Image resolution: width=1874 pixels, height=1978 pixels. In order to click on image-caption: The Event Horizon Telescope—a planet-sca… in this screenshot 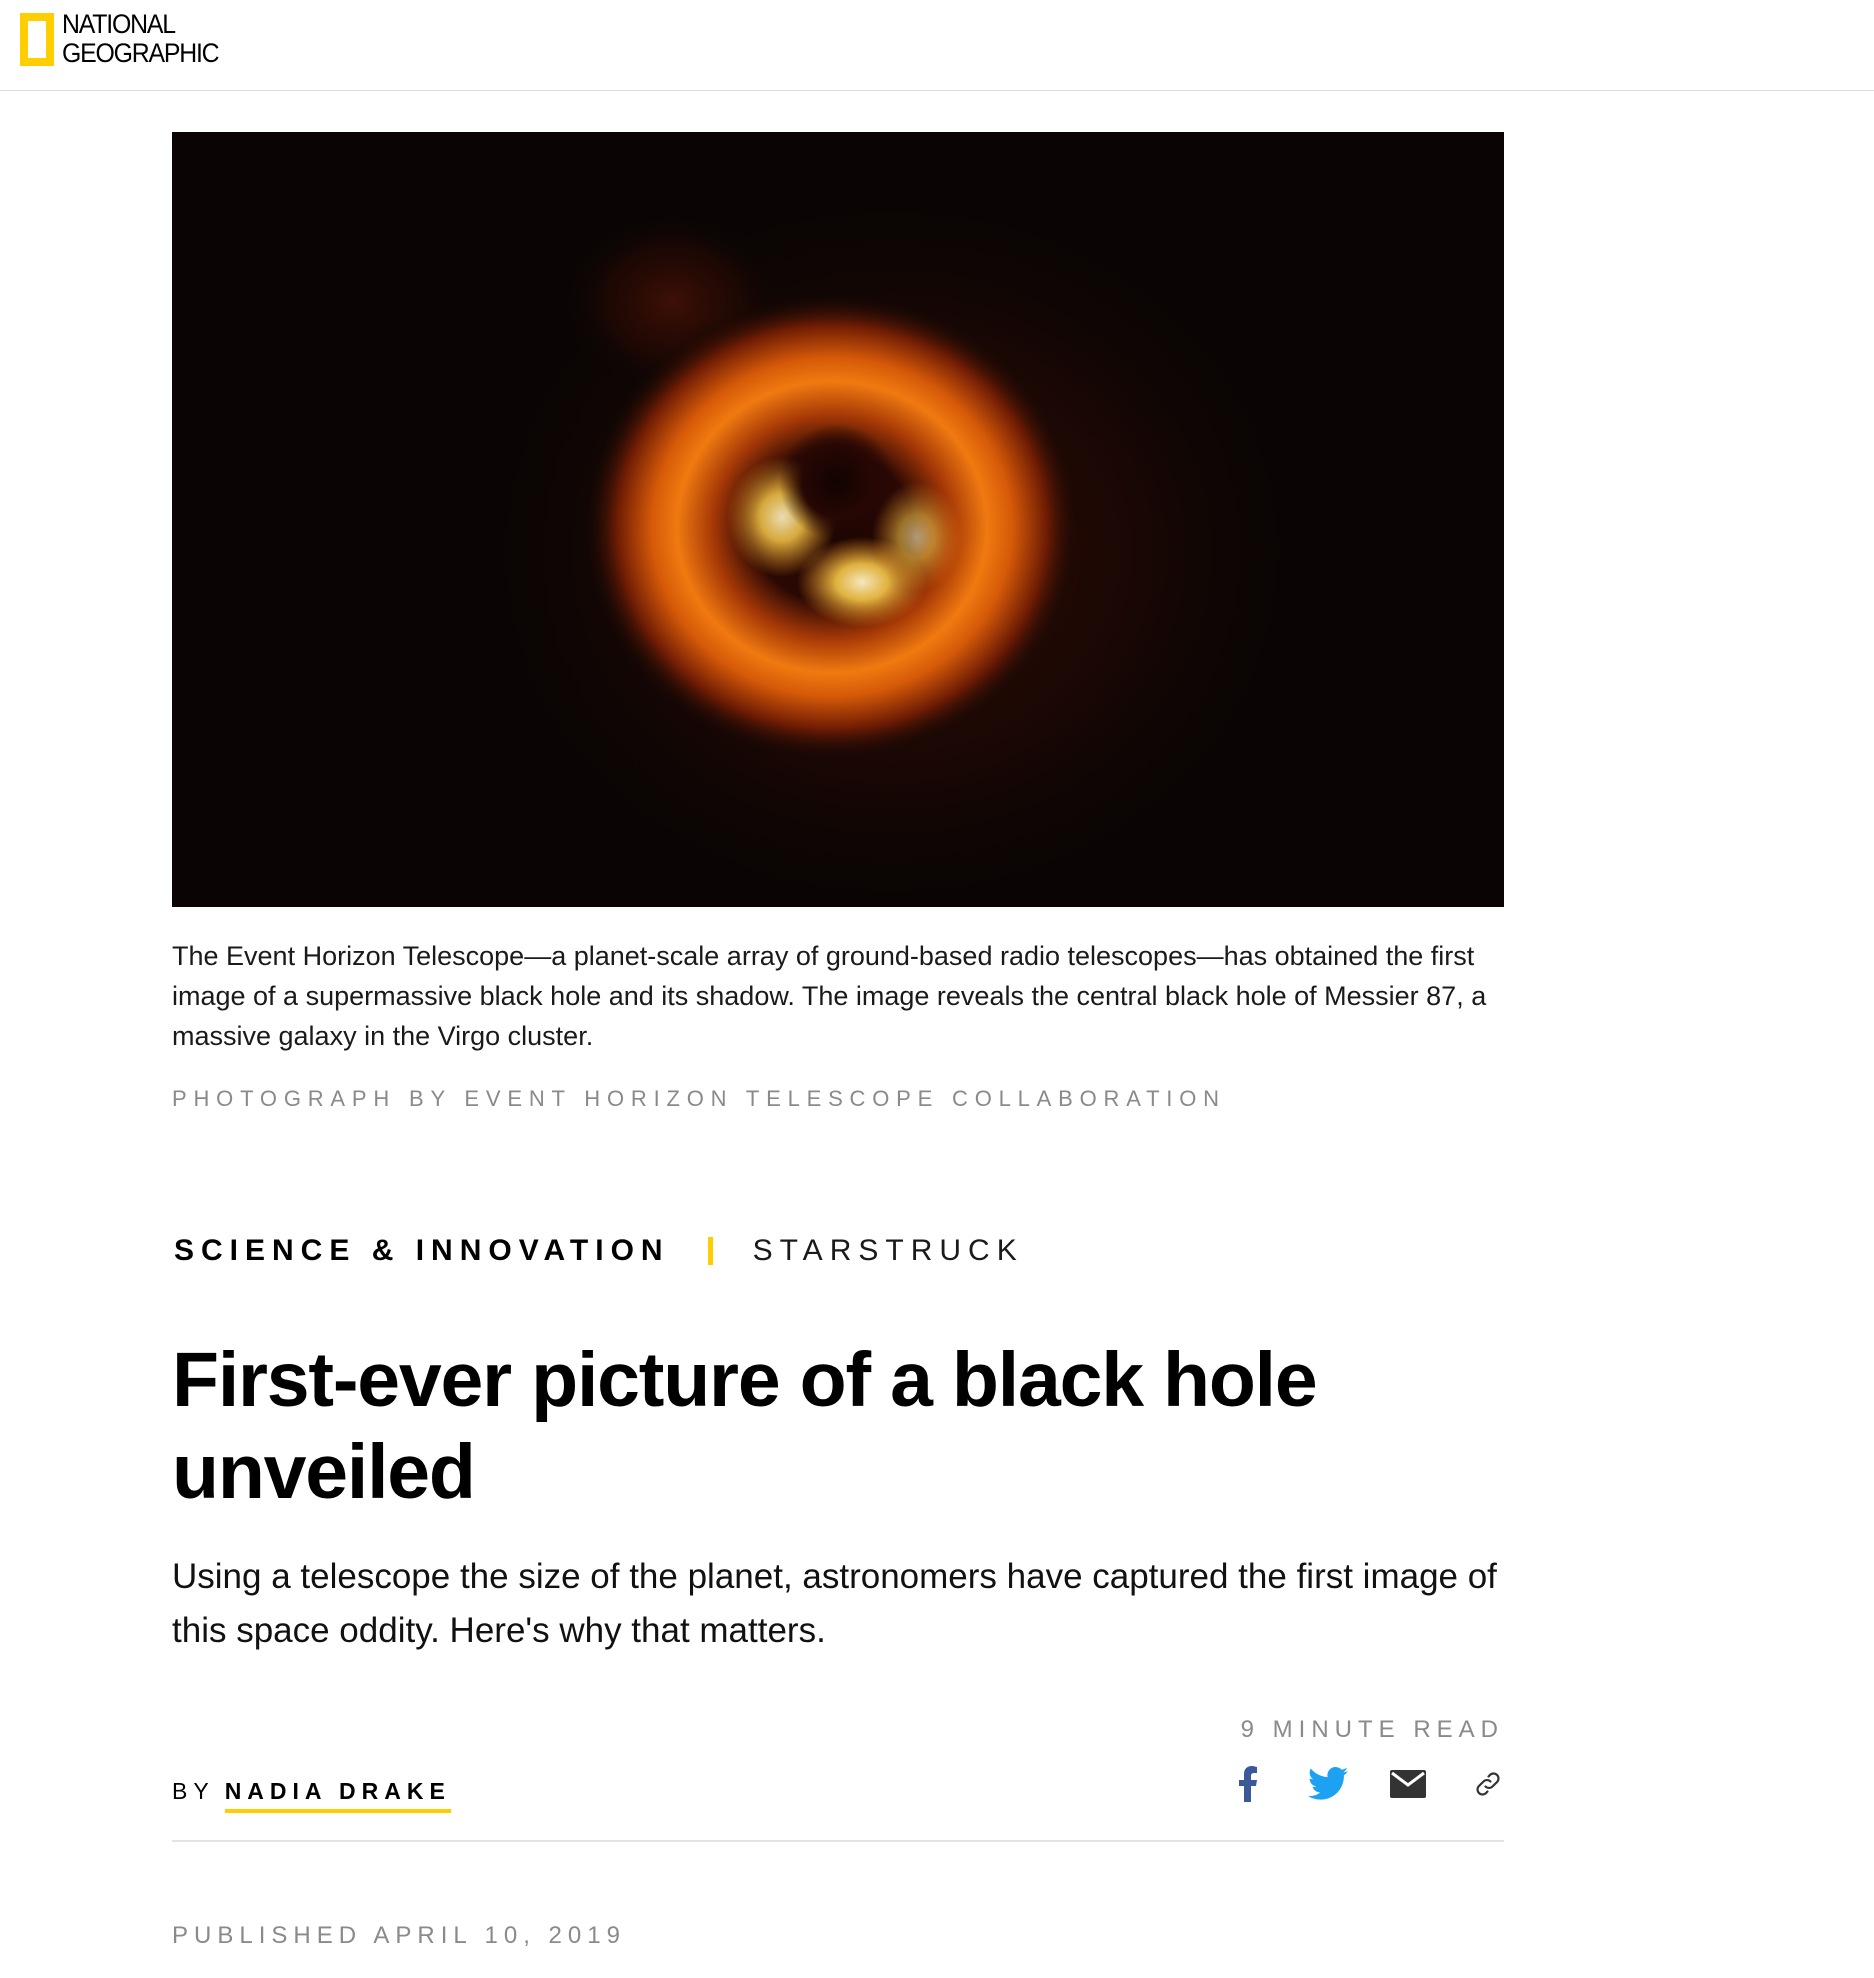, I will do `click(829, 996)`.